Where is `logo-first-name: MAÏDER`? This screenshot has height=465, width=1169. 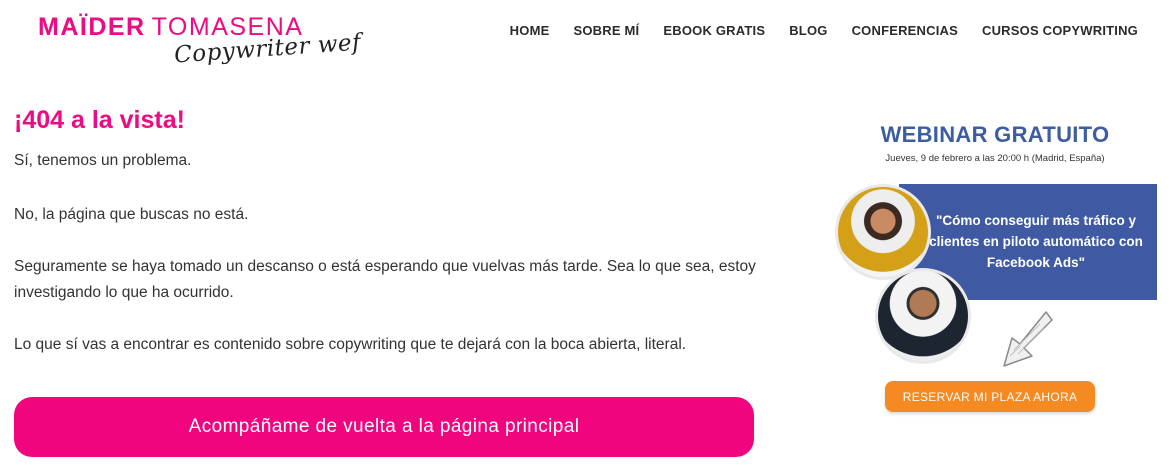
logo-first-name: MAÏDER is located at coordinates (92, 27).